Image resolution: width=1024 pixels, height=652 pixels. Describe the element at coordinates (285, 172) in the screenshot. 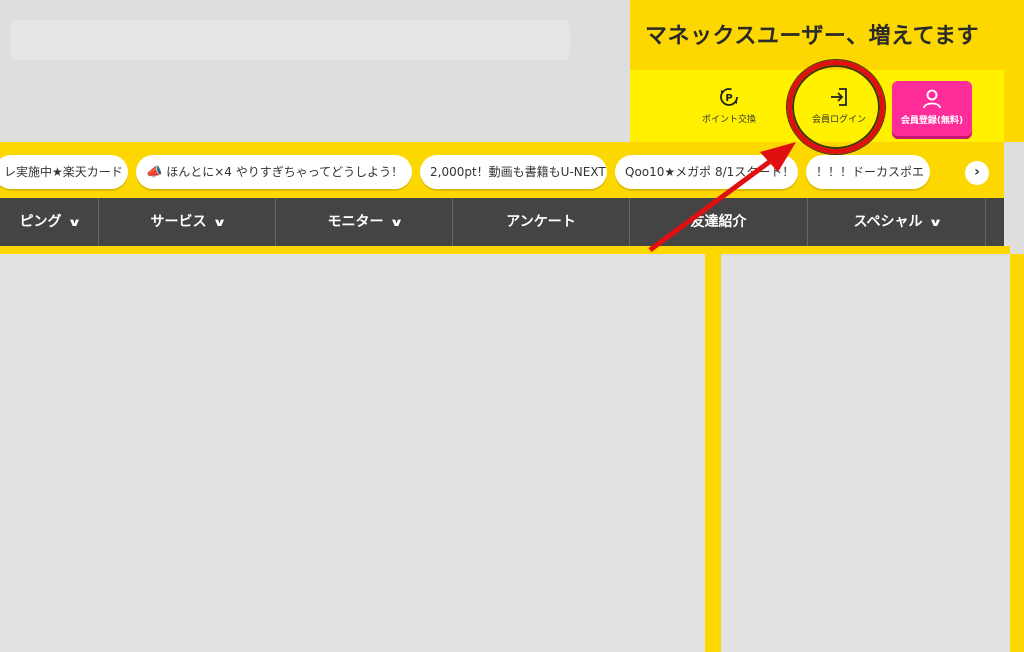

I see `campaign-pill-label: ほんとに×4 やりすぎちゃってどうしよう！` at that location.